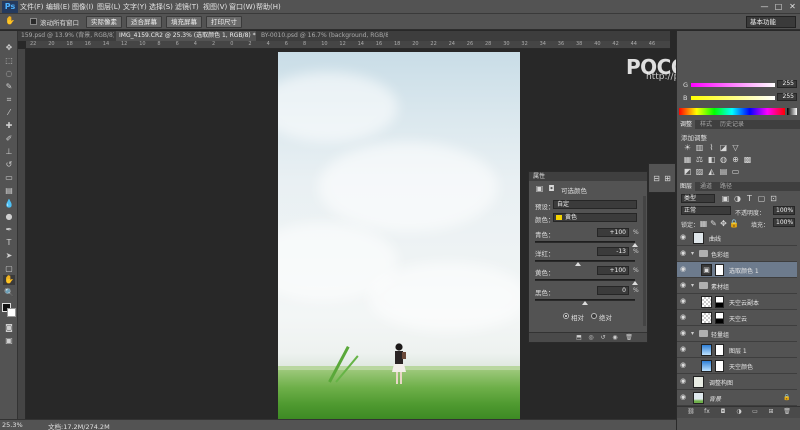  What do you see at coordinates (9, 280) in the screenshot?
I see `hand-tool-icon: ✋` at bounding box center [9, 280].